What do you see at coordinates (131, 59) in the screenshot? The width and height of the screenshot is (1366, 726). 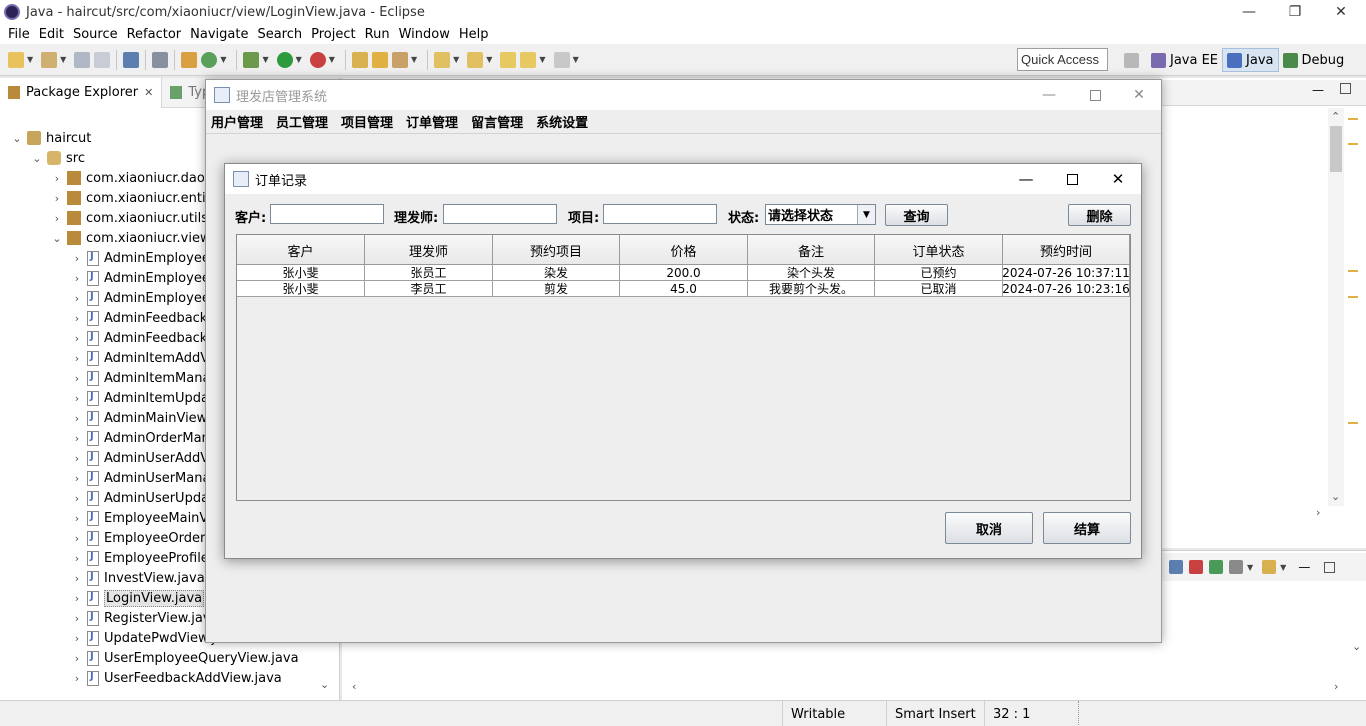 I see `terminal-icon` at bounding box center [131, 59].